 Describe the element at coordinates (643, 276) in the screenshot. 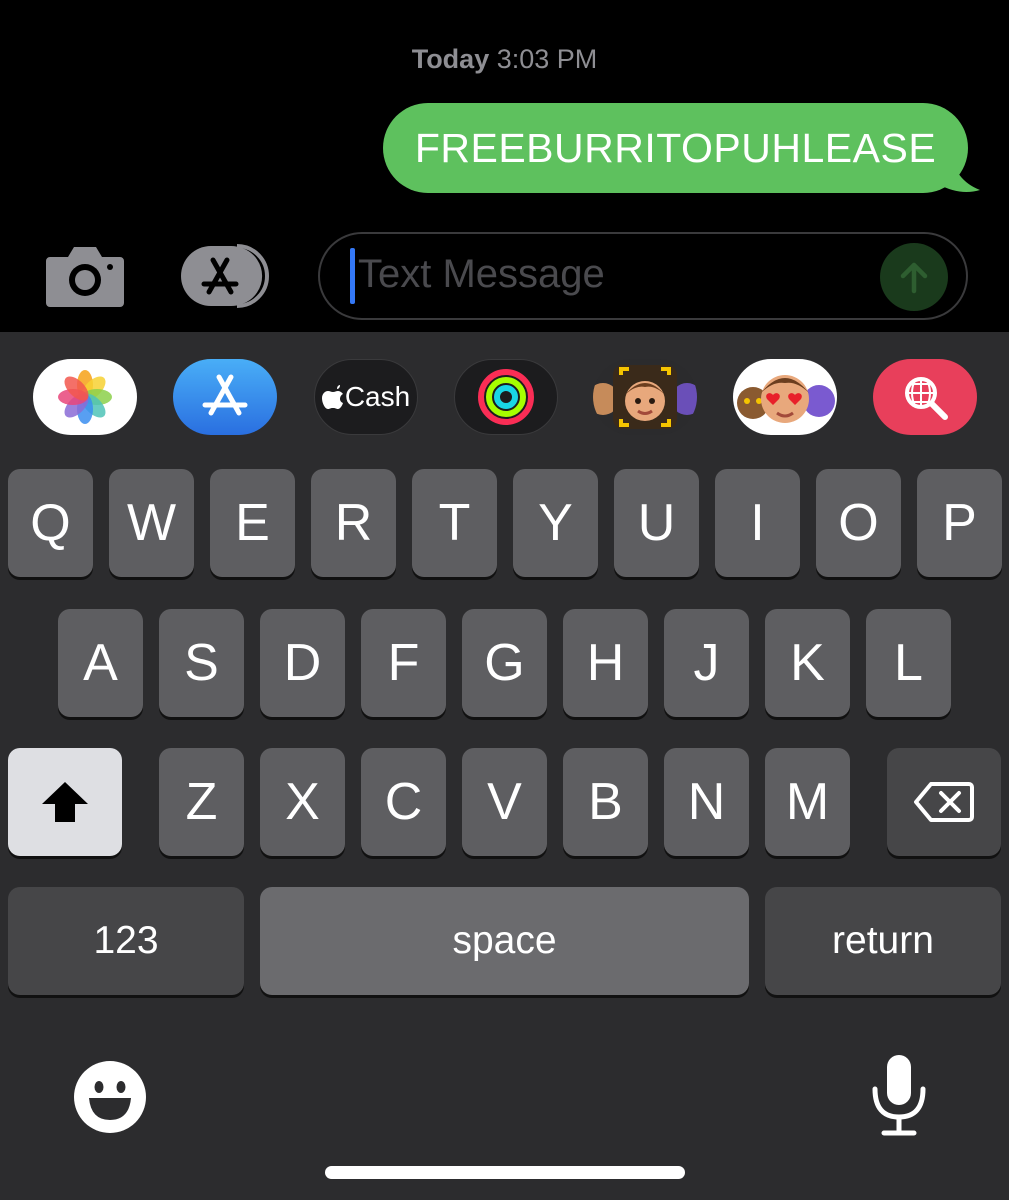

I see `text-message-input: Text Message` at that location.